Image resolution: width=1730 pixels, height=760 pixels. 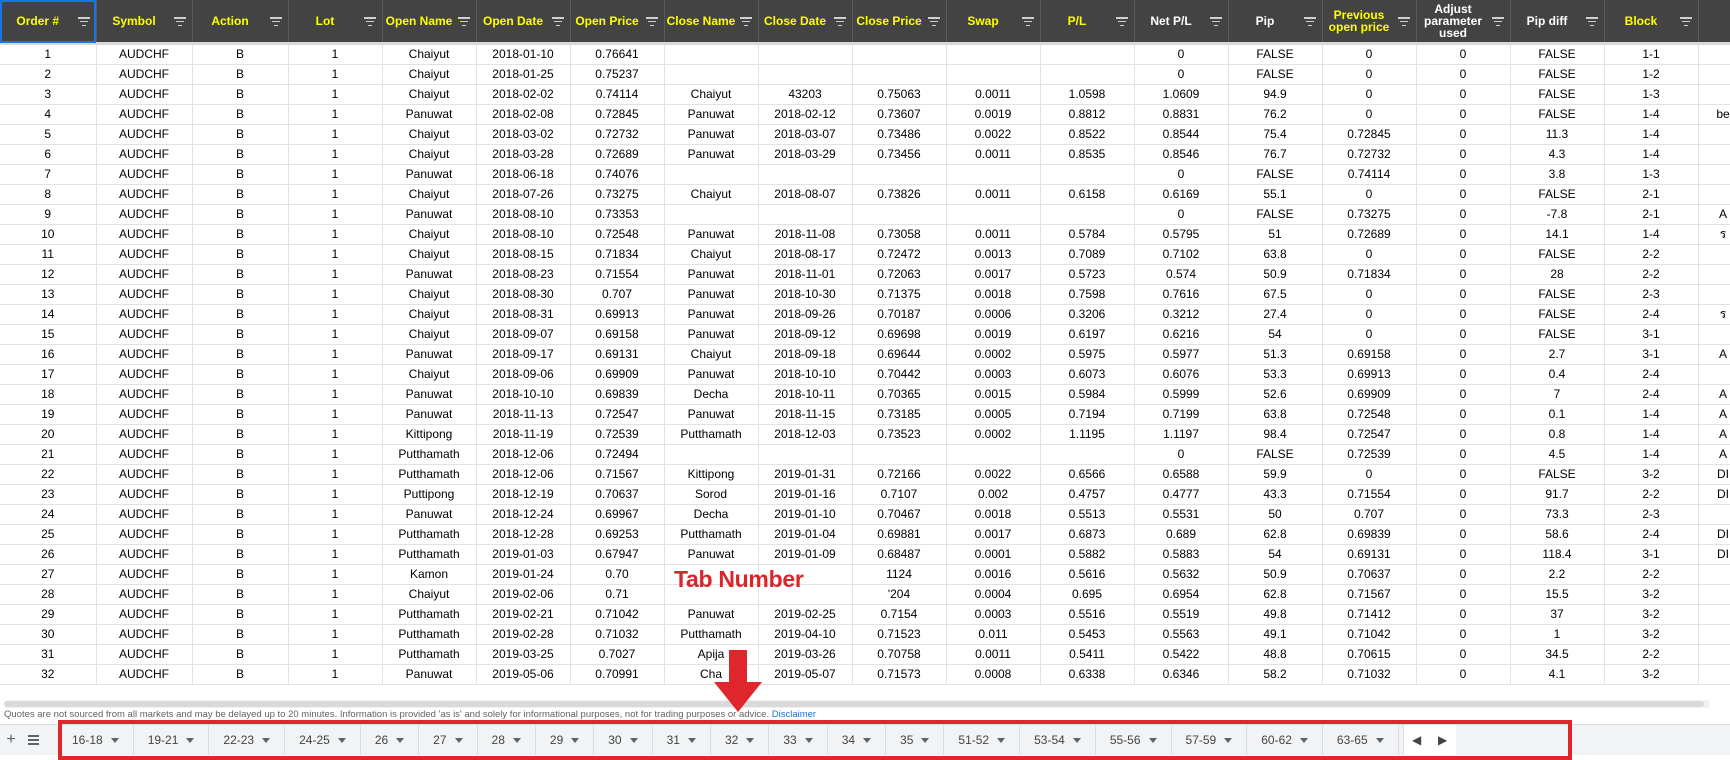 What do you see at coordinates (48, 314) in the screenshot?
I see `table-cell: 14` at bounding box center [48, 314].